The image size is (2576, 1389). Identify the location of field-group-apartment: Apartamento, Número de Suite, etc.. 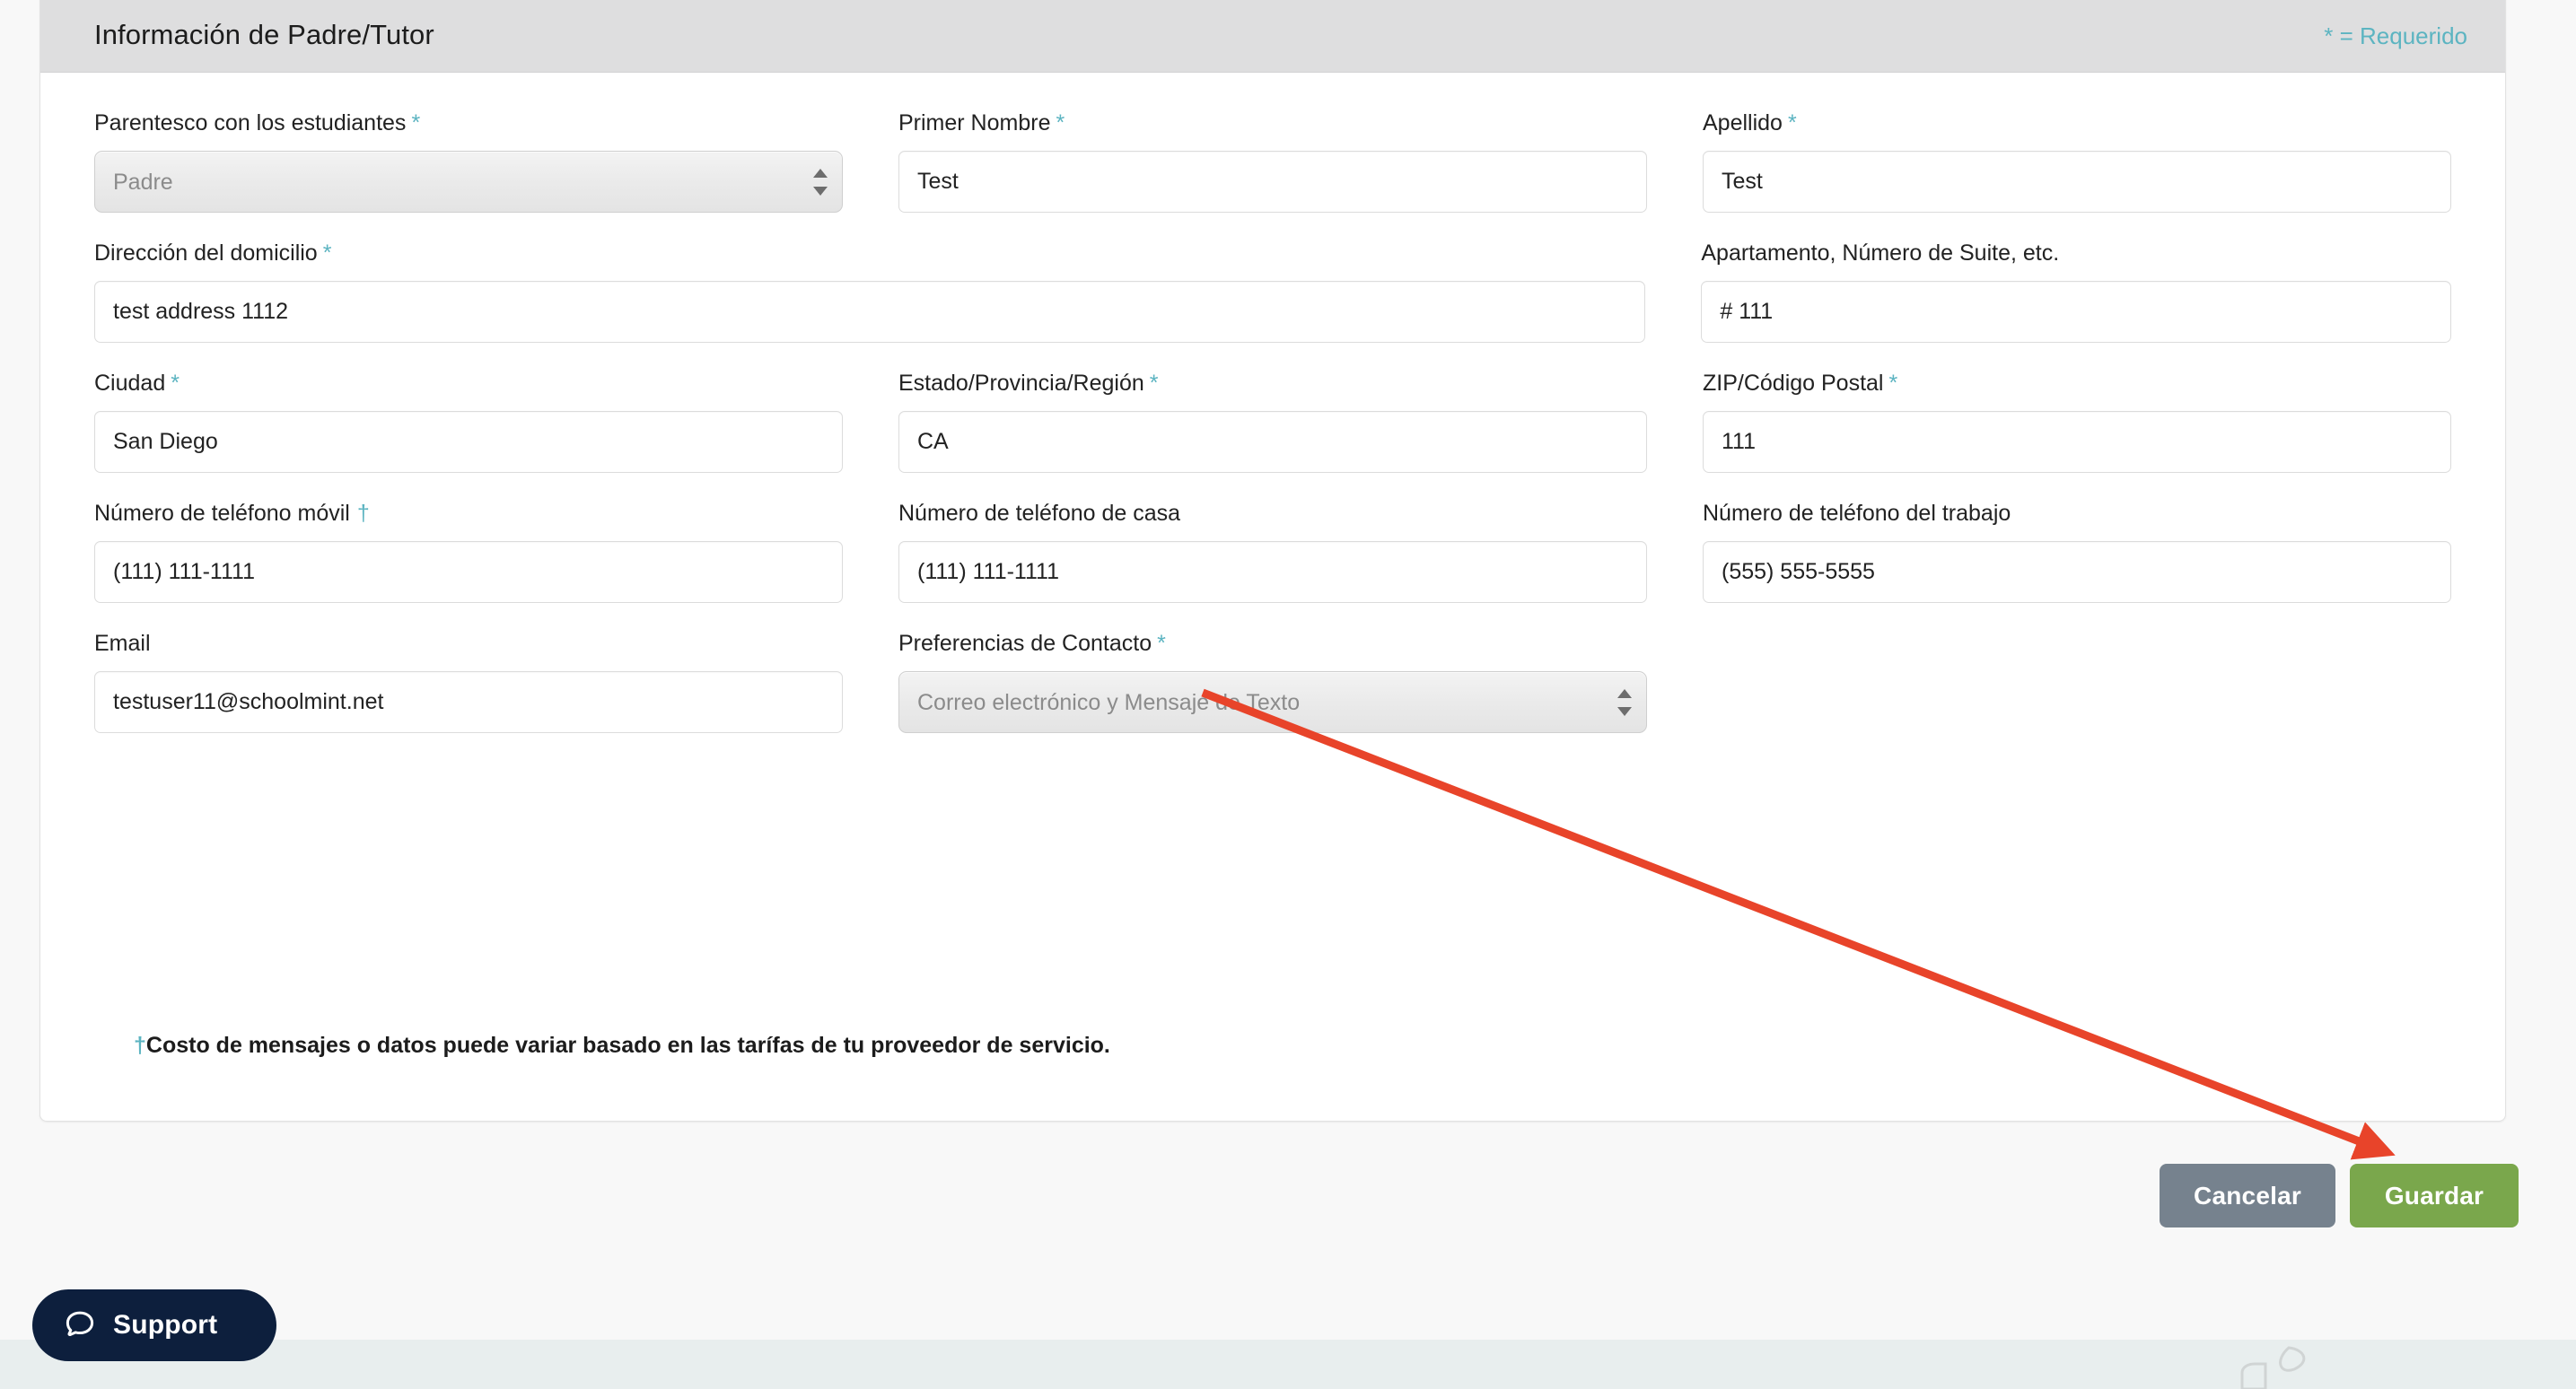
(2076, 292).